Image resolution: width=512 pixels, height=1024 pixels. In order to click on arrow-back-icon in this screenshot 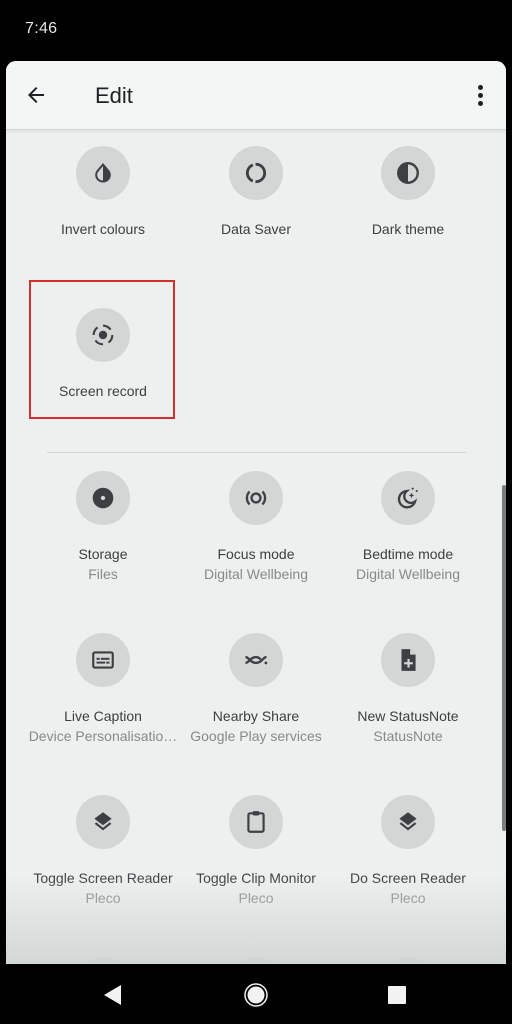, I will do `click(36, 95)`.